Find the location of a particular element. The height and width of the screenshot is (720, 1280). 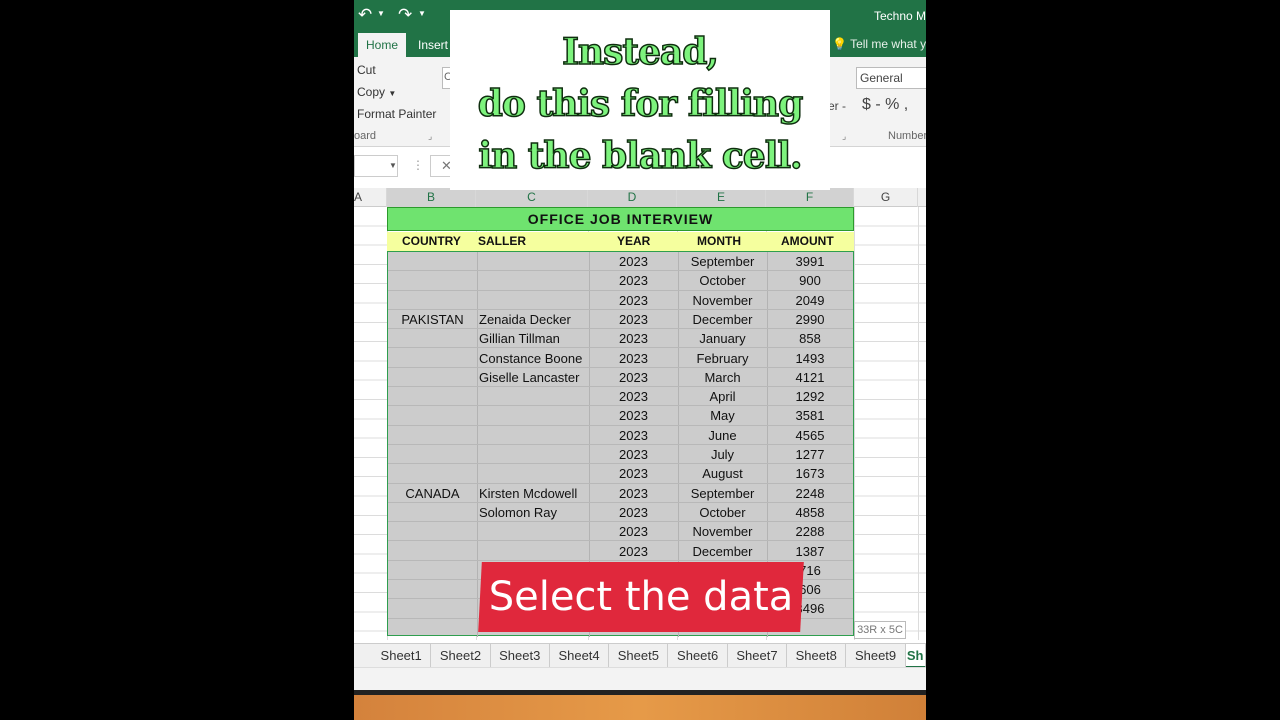

cell-country: PAKISTAN is located at coordinates (432, 319).